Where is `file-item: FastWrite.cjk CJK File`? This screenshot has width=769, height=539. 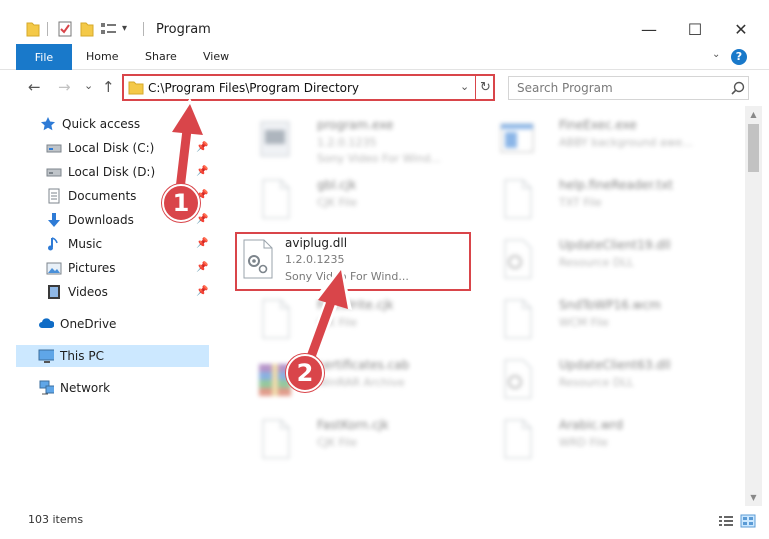
file-item: FastWrite.cjk CJK File is located at coordinates (355, 318).